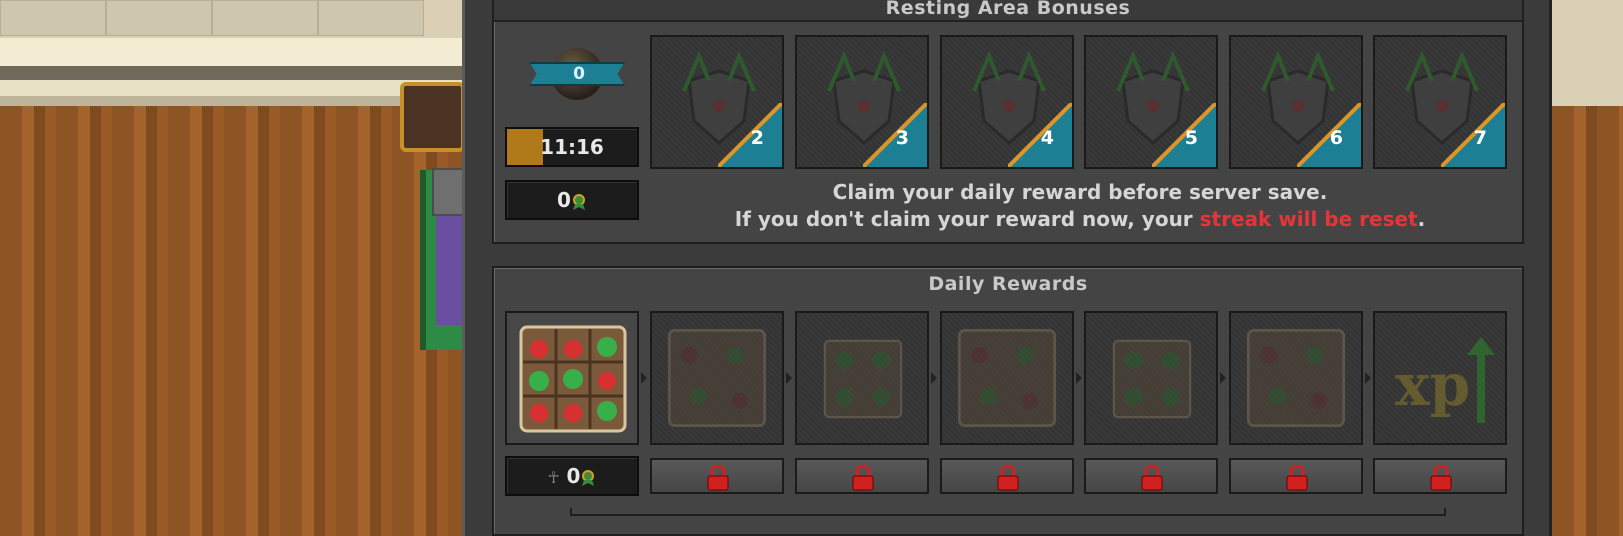 The image size is (1623, 536). What do you see at coordinates (862, 102) in the screenshot?
I see `bonus-slot-3: 3` at bounding box center [862, 102].